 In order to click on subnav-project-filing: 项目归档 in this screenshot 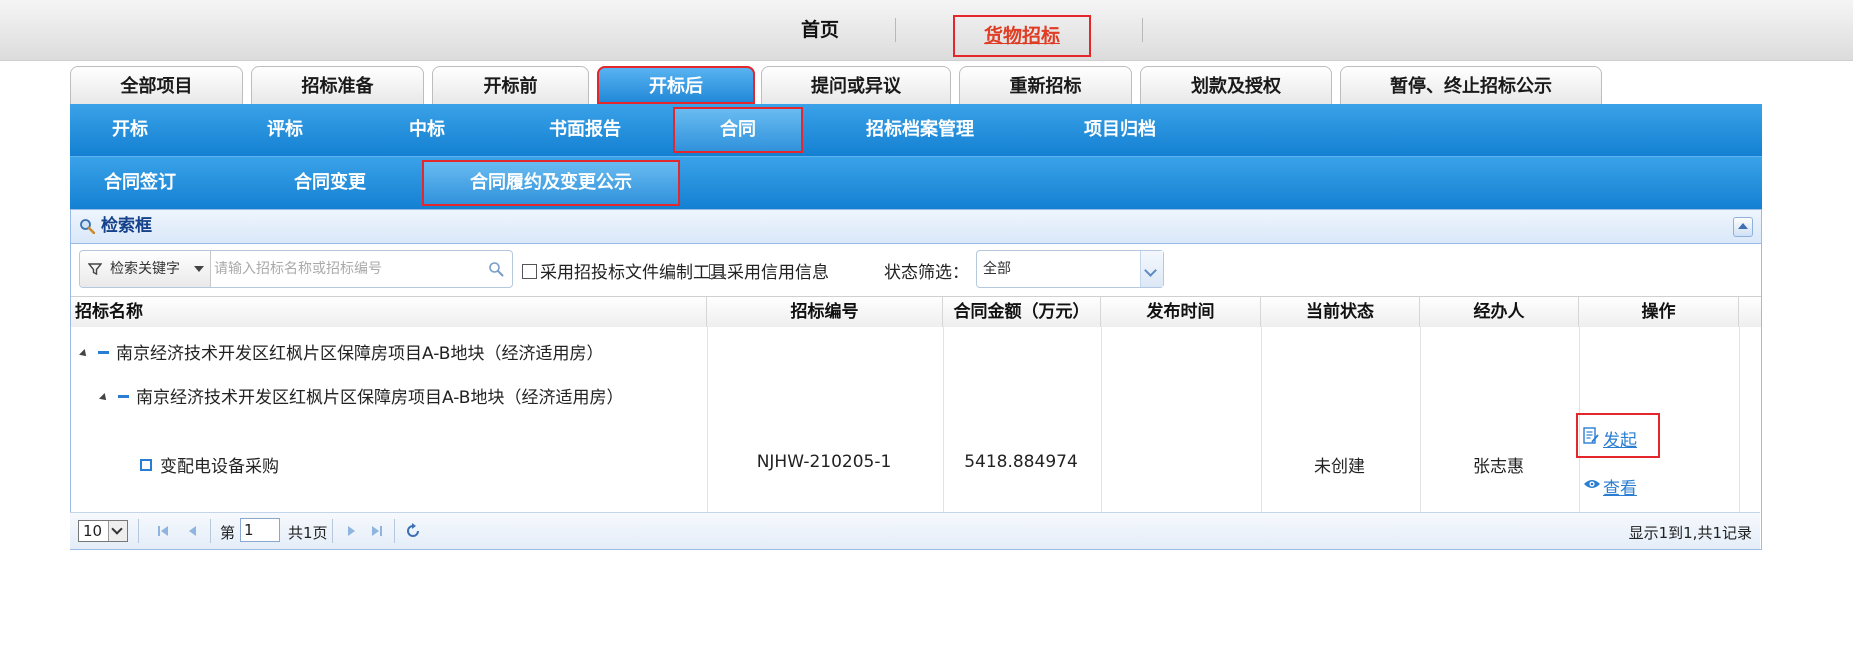, I will do `click(1120, 130)`.